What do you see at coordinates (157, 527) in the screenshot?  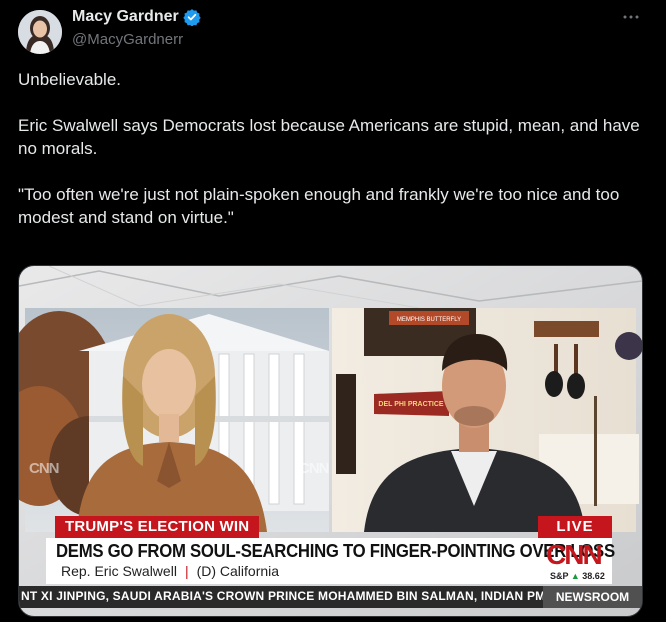 I see `chyron-topic: TRUMP'S ELECTION WIN` at bounding box center [157, 527].